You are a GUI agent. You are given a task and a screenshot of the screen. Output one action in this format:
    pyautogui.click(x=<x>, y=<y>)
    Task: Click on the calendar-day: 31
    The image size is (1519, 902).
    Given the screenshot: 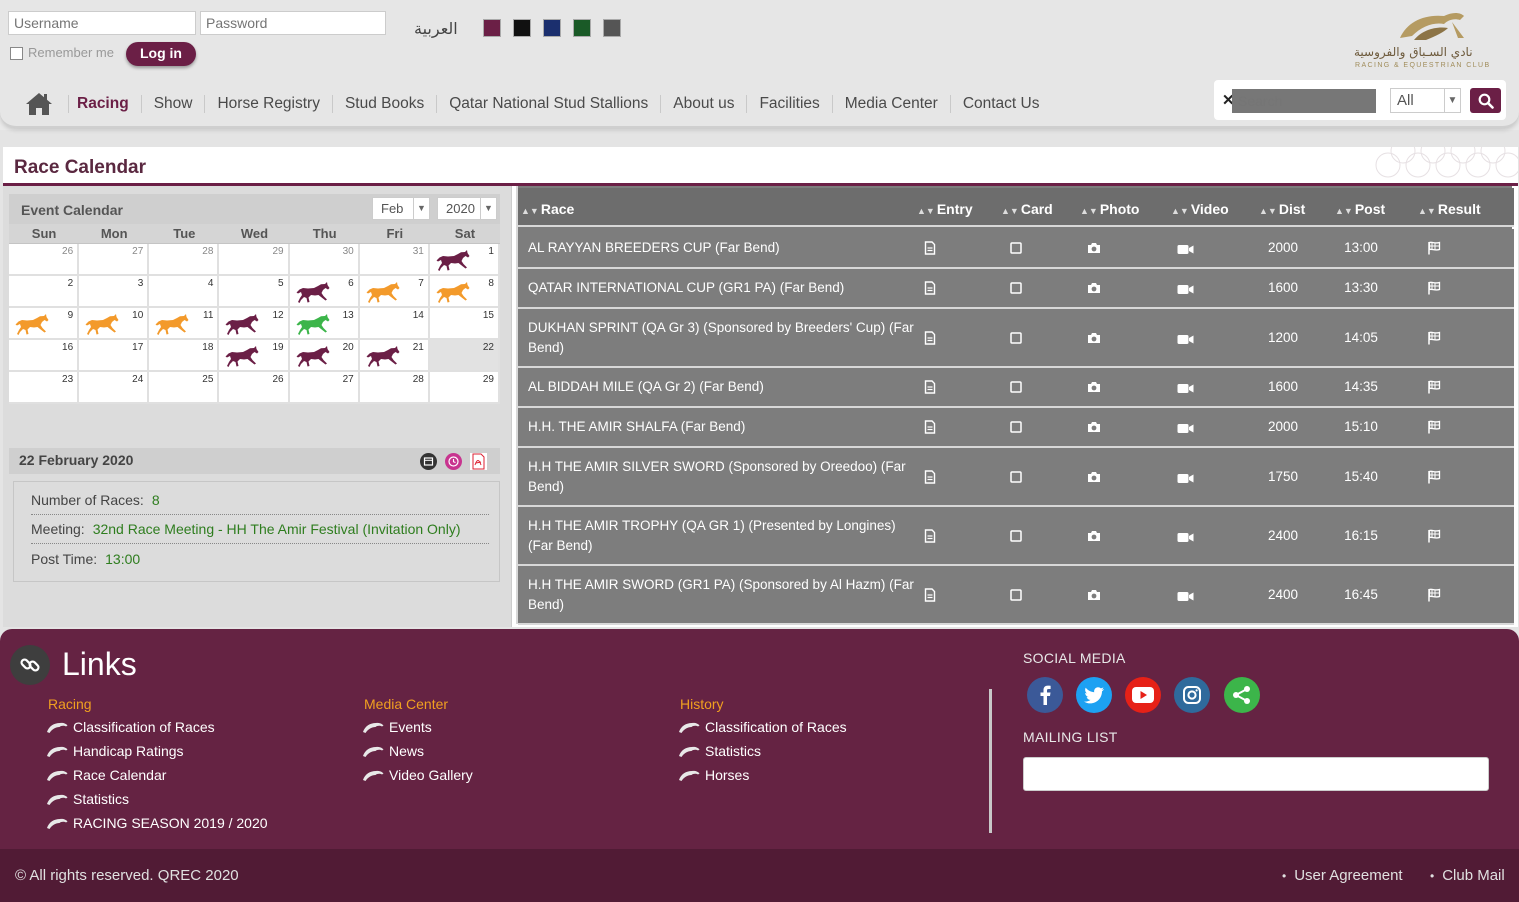 What is the action you would take?
    pyautogui.click(x=394, y=260)
    